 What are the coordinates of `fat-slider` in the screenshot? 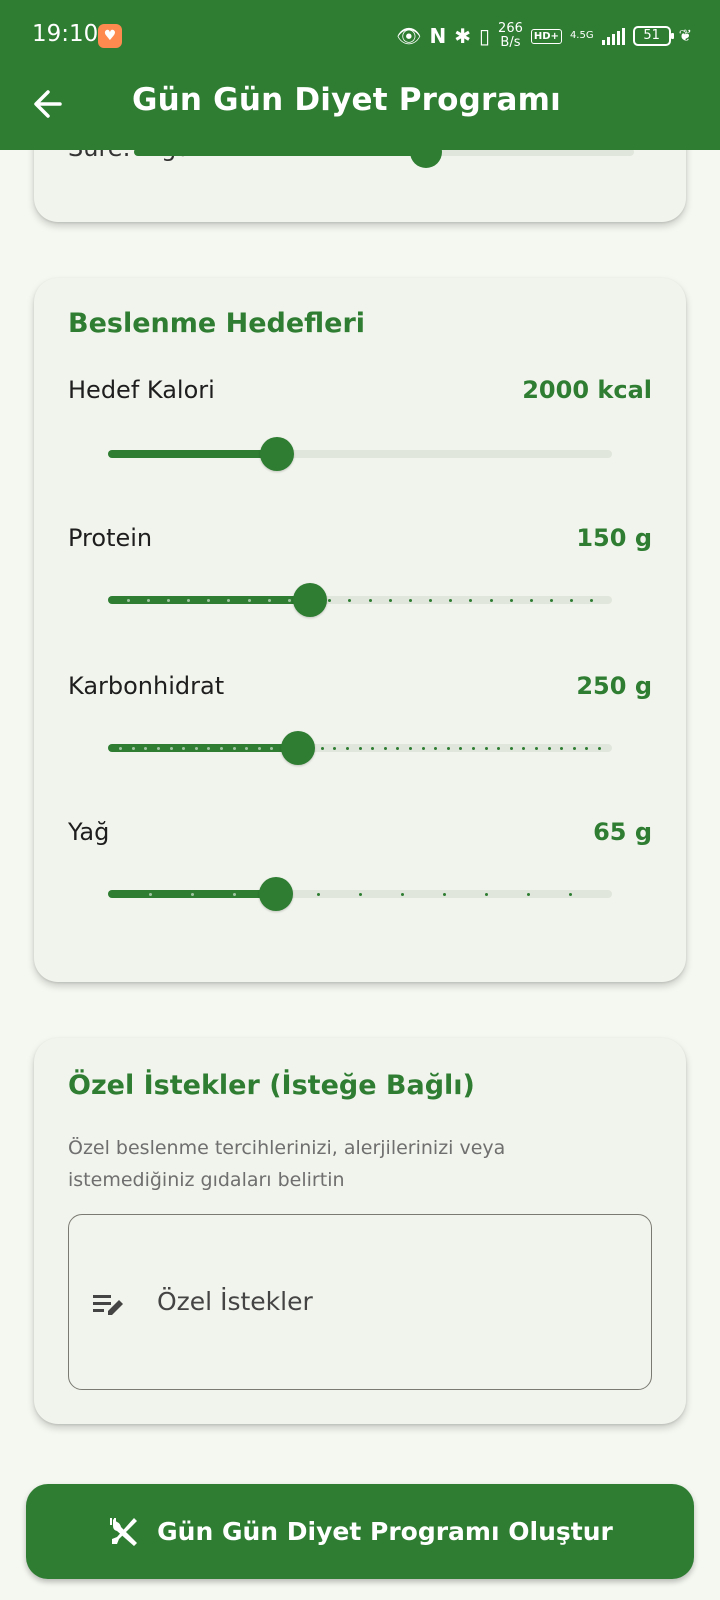 It's located at (360, 894).